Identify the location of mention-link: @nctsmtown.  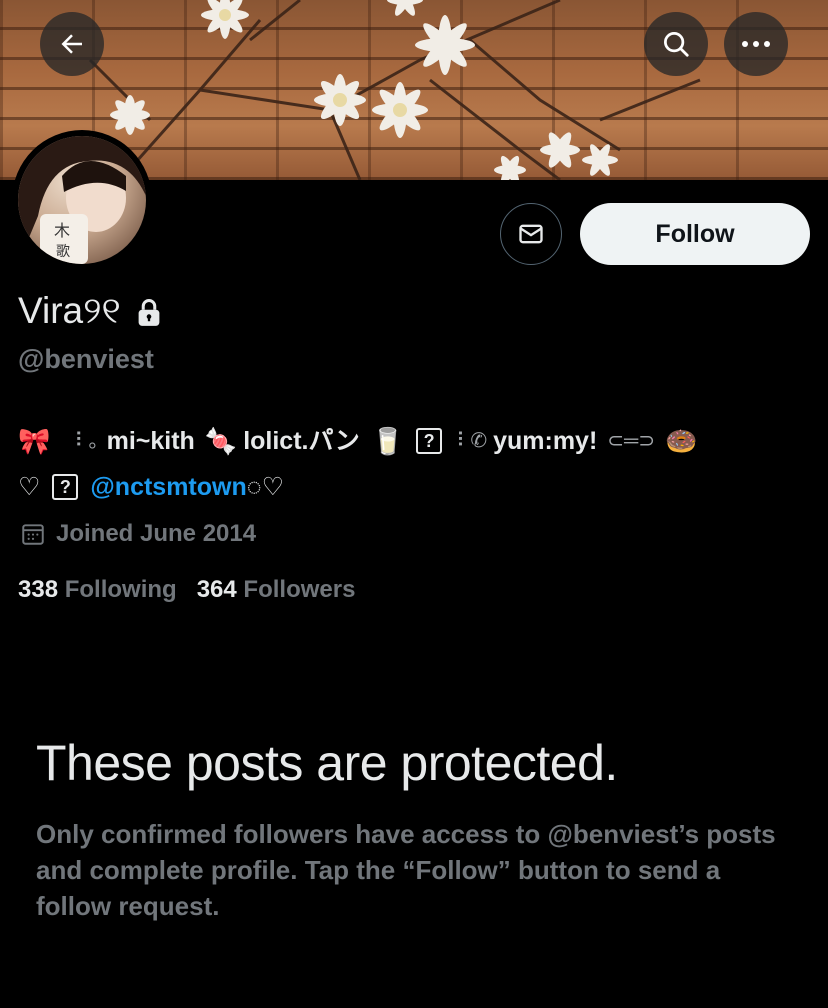
(168, 487).